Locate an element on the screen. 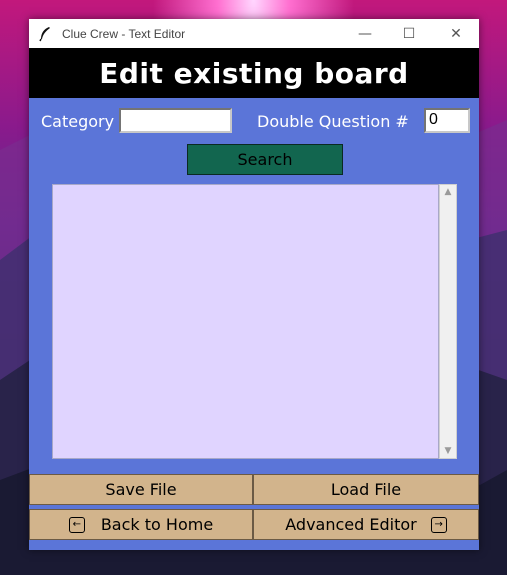 The height and width of the screenshot is (575, 507). maximize-icon: ☐ is located at coordinates (409, 33).